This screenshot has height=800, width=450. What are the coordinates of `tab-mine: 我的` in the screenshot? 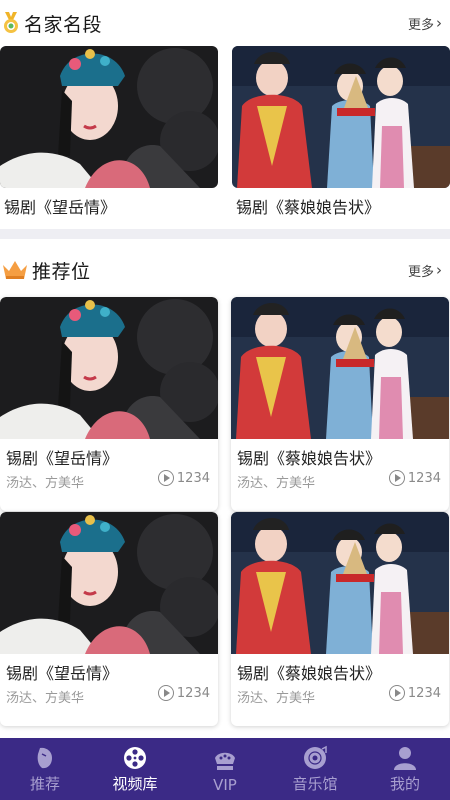 It's located at (405, 769).